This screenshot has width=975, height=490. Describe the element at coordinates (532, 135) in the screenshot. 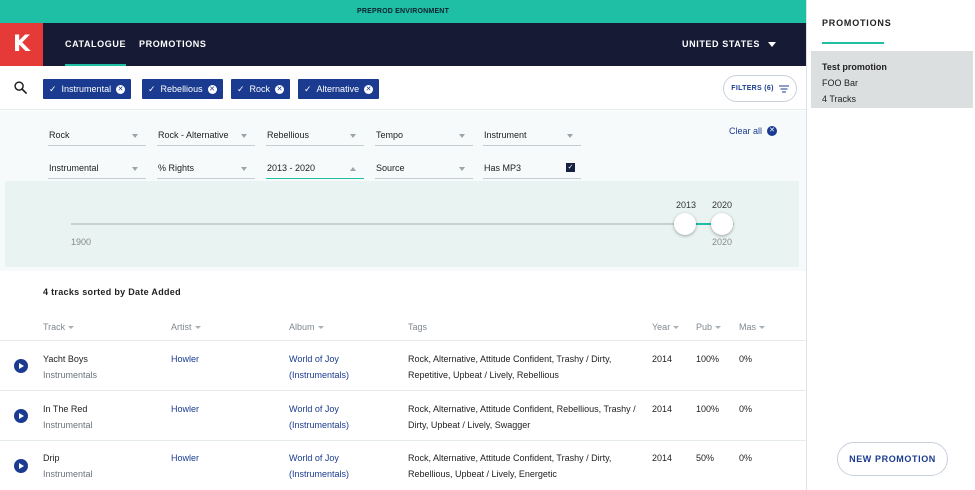

I see `instrument-select: Instrument` at that location.